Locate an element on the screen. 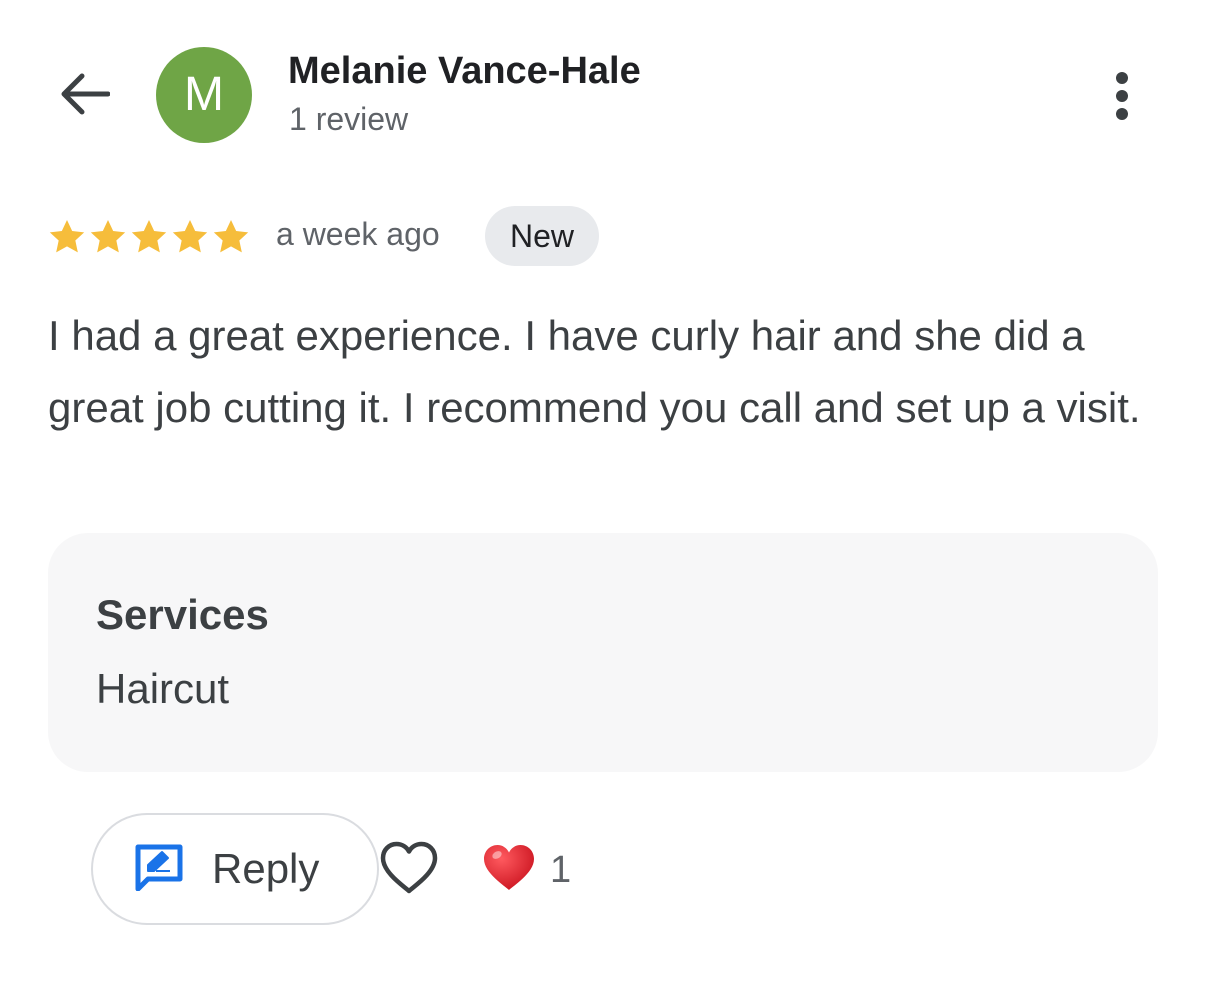 Image resolution: width=1206 pixels, height=989 pixels. reviewer-name: Melanie Vance-Hale is located at coordinates (464, 71).